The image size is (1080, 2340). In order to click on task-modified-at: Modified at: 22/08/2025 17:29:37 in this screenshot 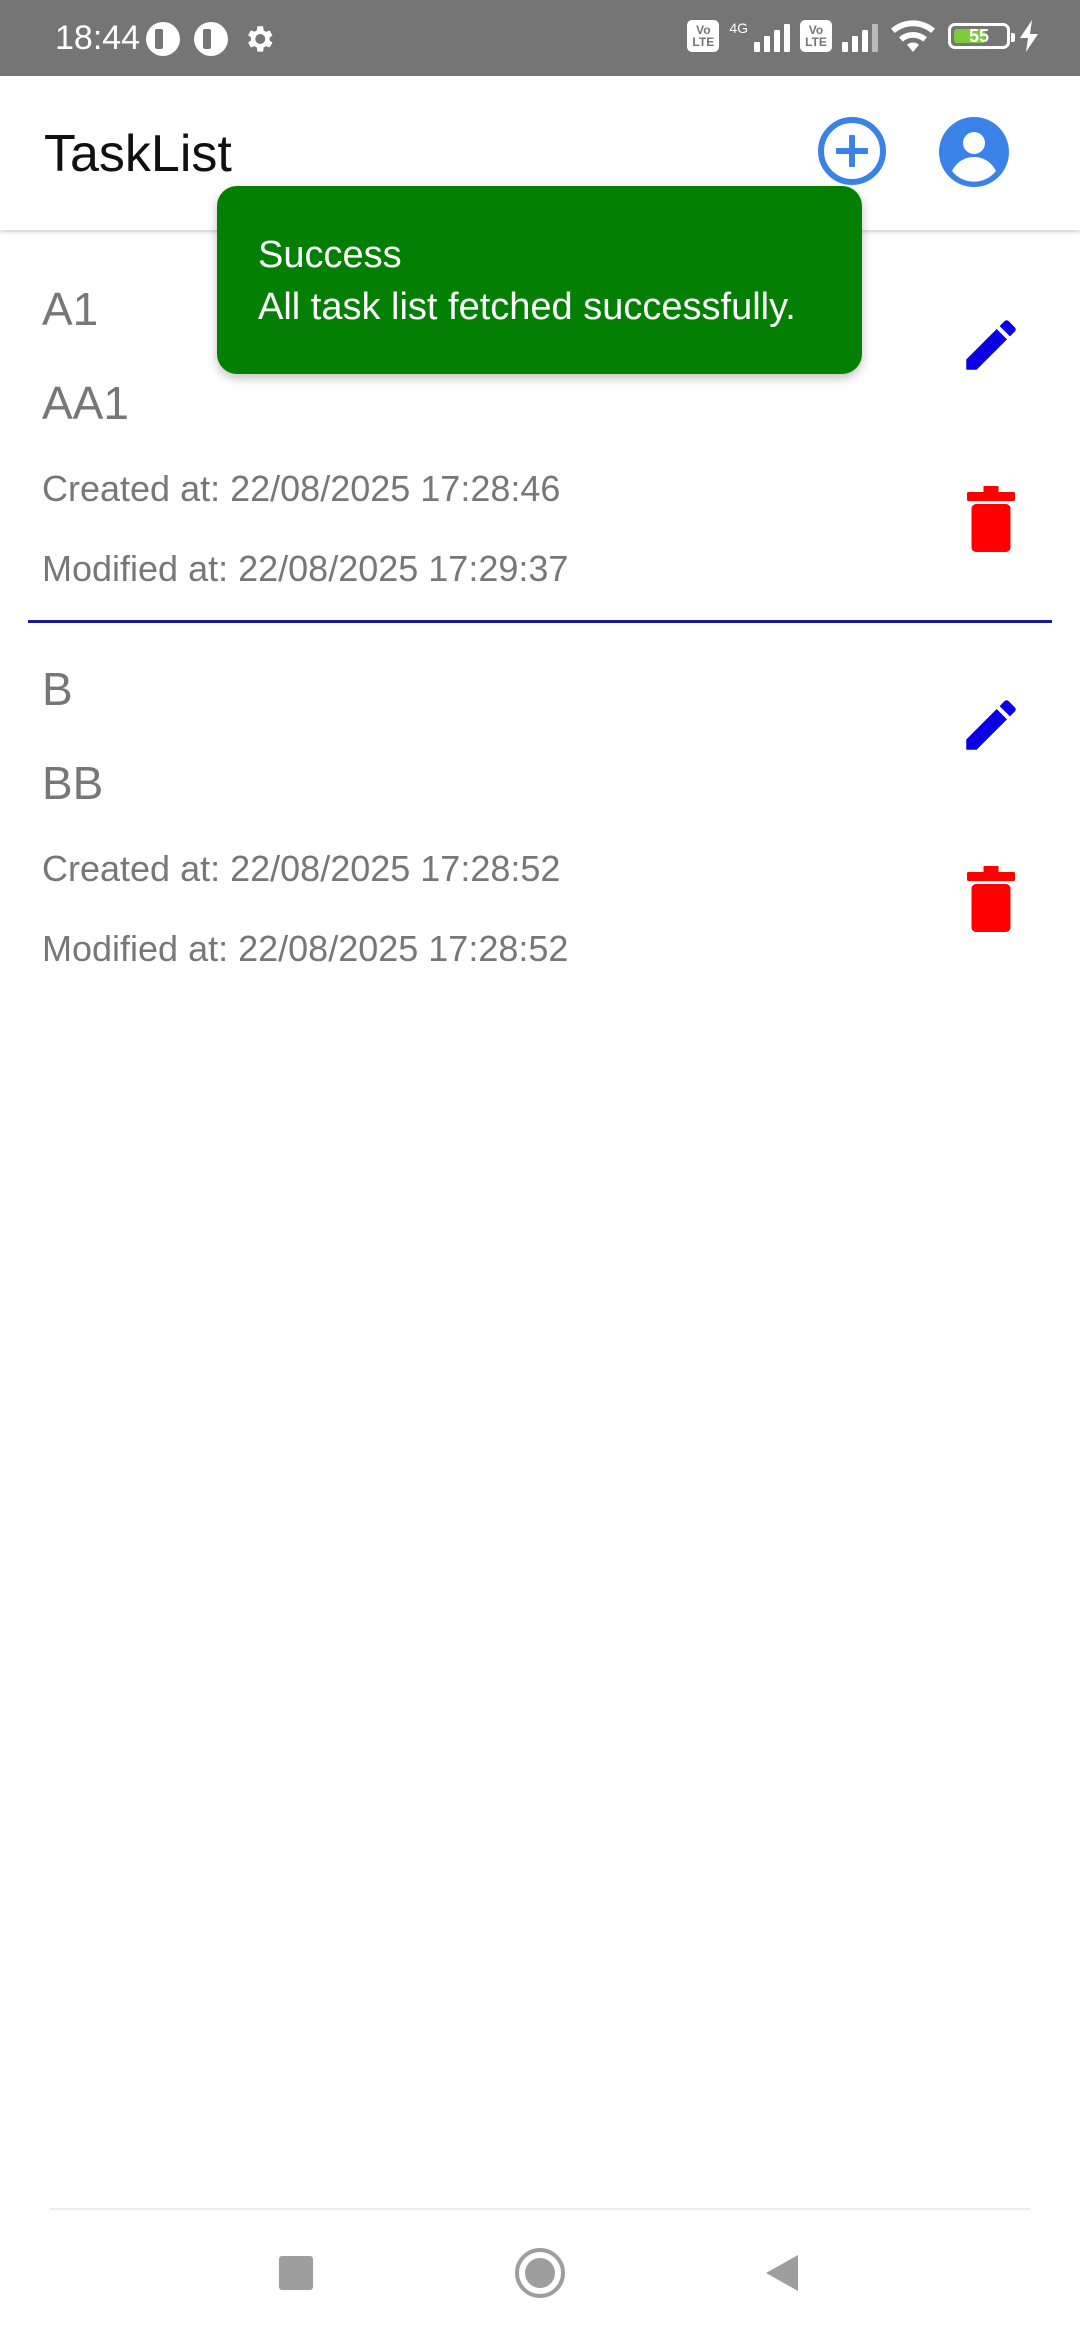, I will do `click(305, 568)`.